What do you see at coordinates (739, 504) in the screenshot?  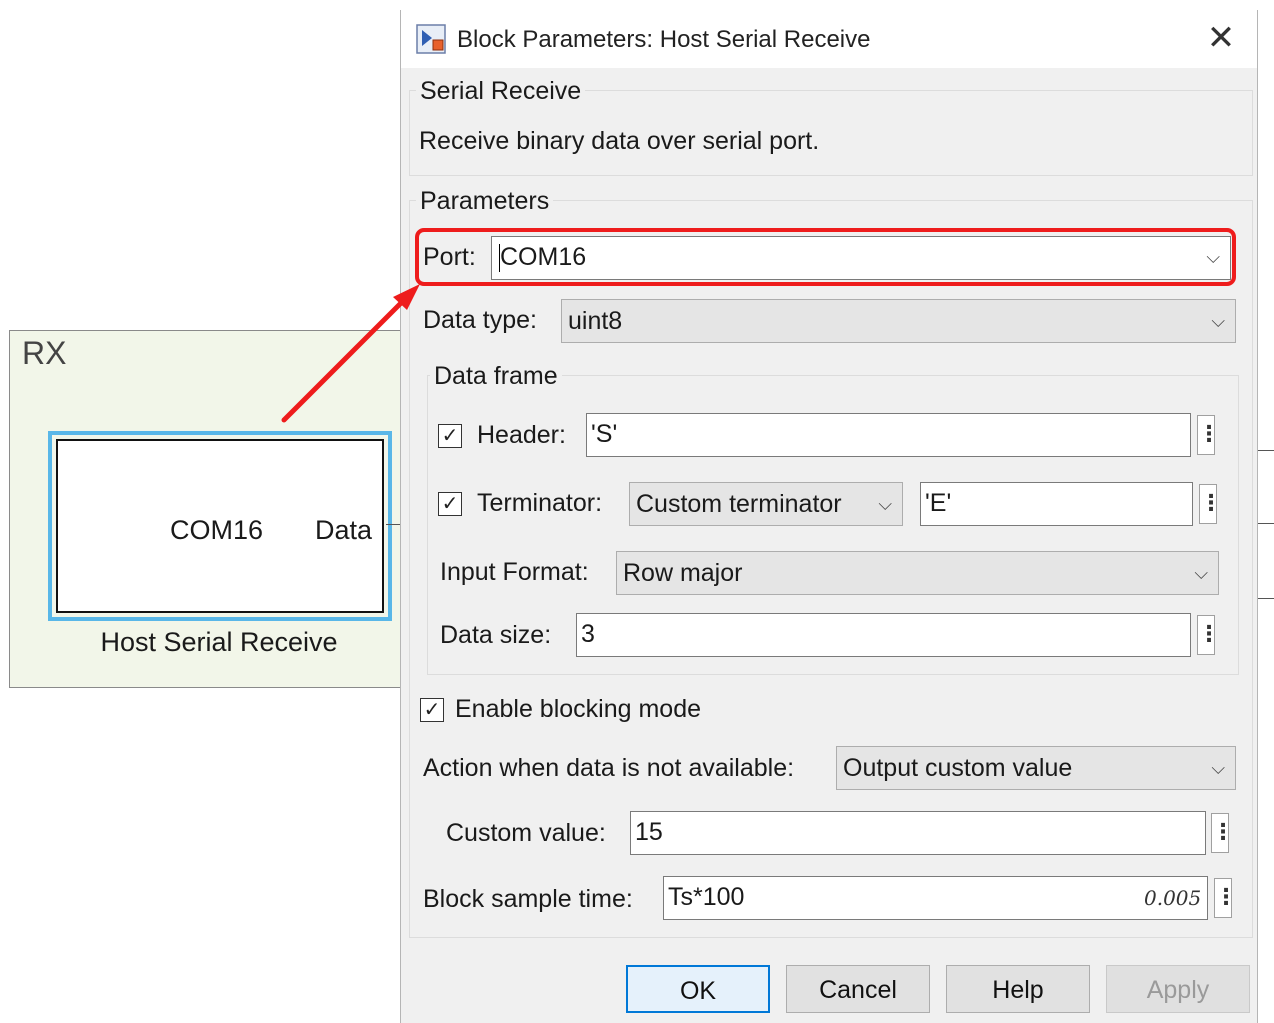 I see `terminator-type-value: Custom terminator` at bounding box center [739, 504].